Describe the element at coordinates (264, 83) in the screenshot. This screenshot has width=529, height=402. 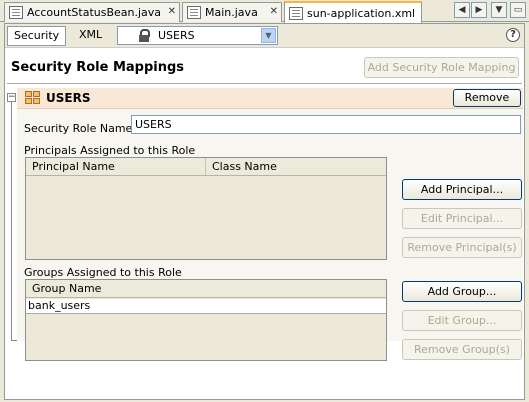
I see `header-divider` at that location.